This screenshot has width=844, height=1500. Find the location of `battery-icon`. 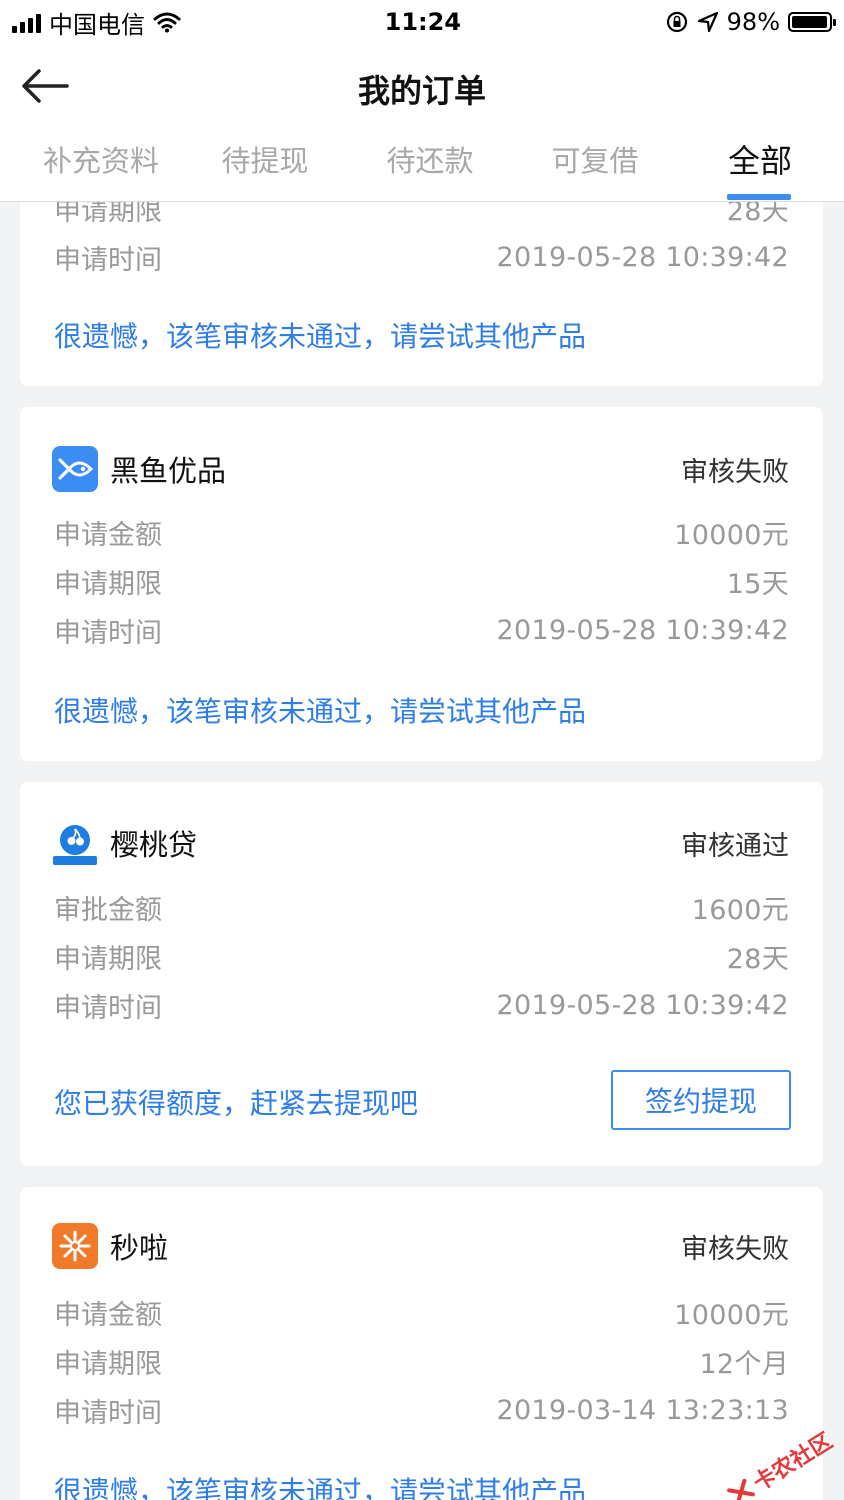

battery-icon is located at coordinates (812, 22).